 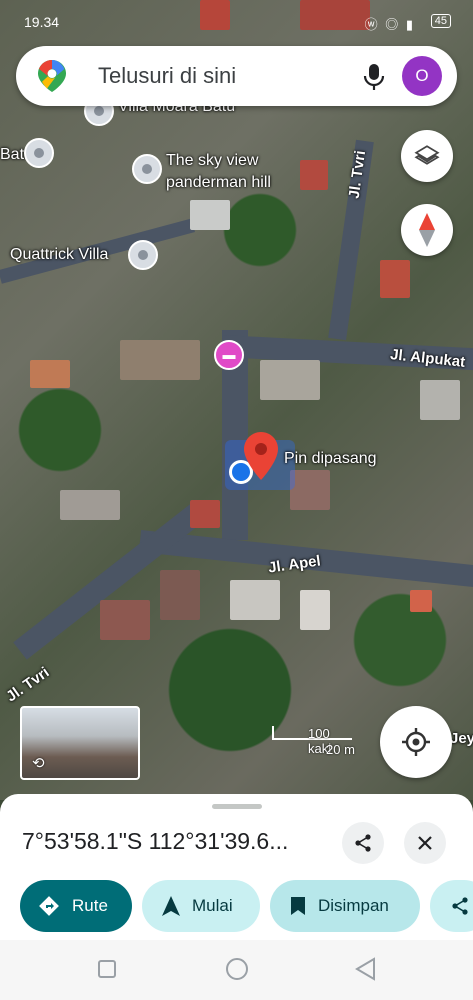 I want to click on start-label: Mulai, so click(x=212, y=905).